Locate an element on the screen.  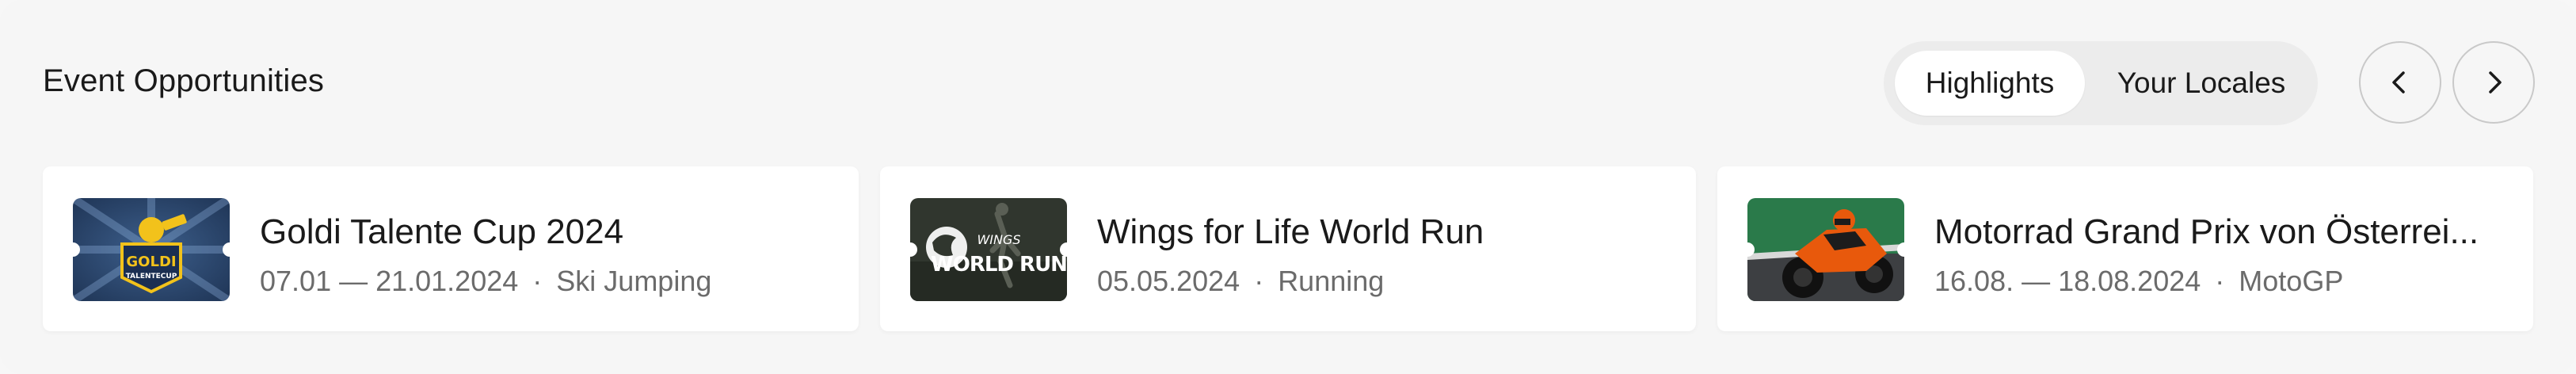
event-dates: 07.01 — 21.01.2024 is located at coordinates (389, 281).